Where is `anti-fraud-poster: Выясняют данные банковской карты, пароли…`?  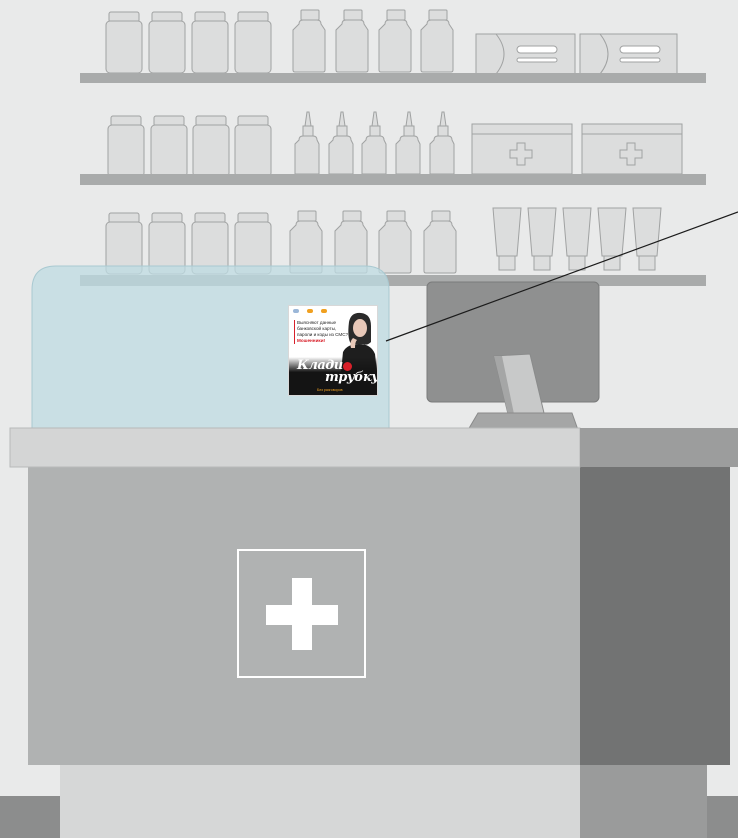 anti-fraud-poster: Выясняют данные банковской карты, пароли… is located at coordinates (333, 350).